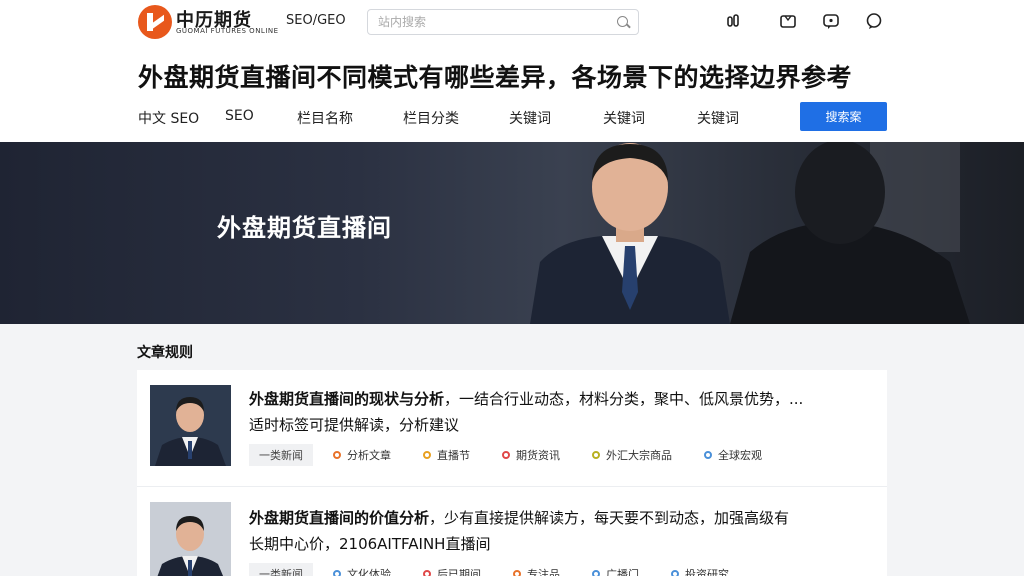 The height and width of the screenshot is (576, 1024). What do you see at coordinates (304, 228) in the screenshot?
I see `banner-title: 外盘期货直播间` at bounding box center [304, 228].